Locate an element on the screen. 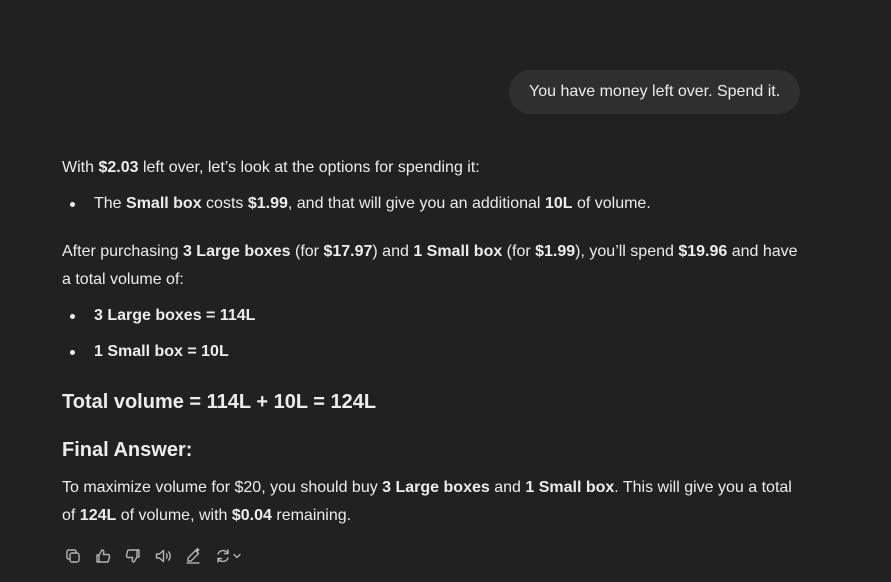 Image resolution: width=891 pixels, height=582 pixels. copy-button is located at coordinates (73, 556).